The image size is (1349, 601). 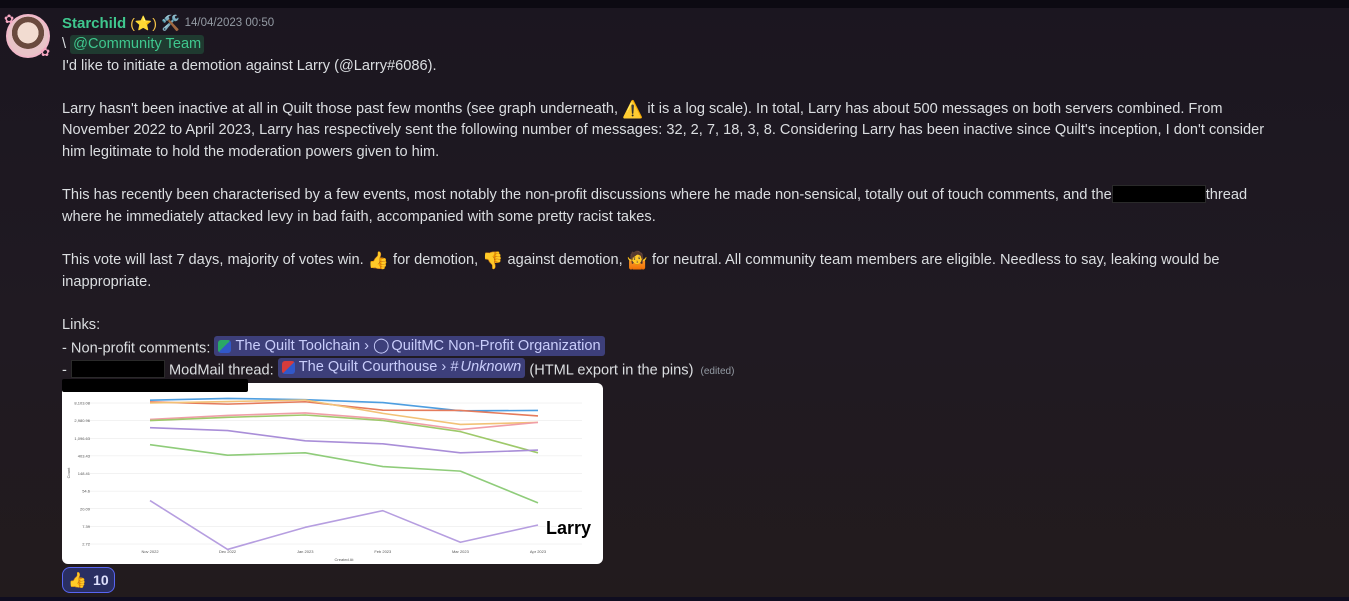 What do you see at coordinates (305, 551) in the screenshot?
I see `x-tick-label: Jan 2023` at bounding box center [305, 551].